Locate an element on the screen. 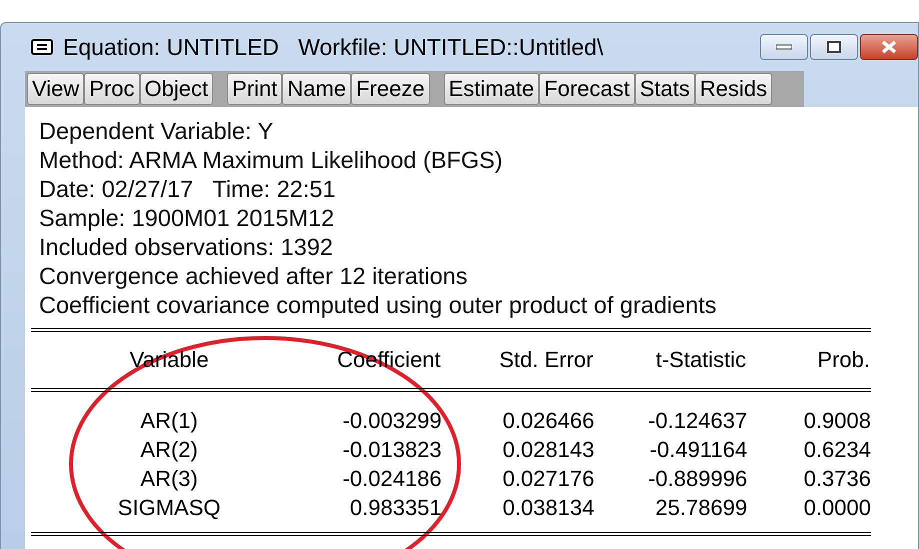 This screenshot has width=919, height=549. output-line: Sample: 1900M01 2015M12 is located at coordinates (187, 218).